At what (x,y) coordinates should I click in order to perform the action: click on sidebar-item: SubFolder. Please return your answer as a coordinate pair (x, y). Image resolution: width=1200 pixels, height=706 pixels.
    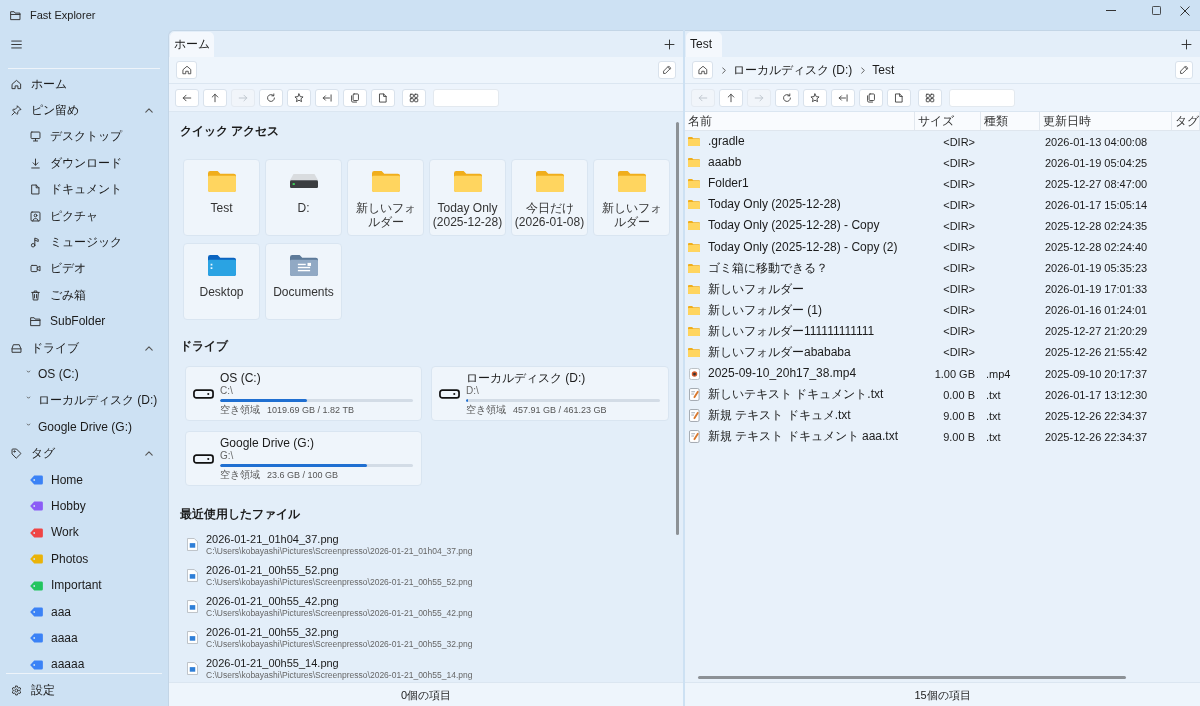
    Looking at the image, I should click on (84, 321).